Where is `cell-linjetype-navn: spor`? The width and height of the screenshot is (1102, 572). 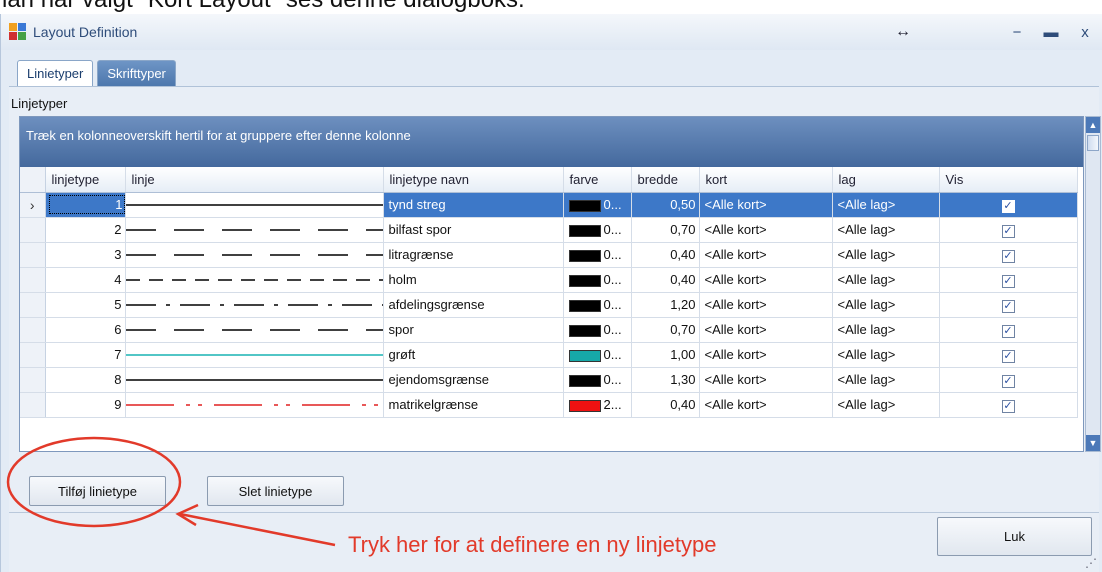
cell-linjetype-navn: spor is located at coordinates (473, 330).